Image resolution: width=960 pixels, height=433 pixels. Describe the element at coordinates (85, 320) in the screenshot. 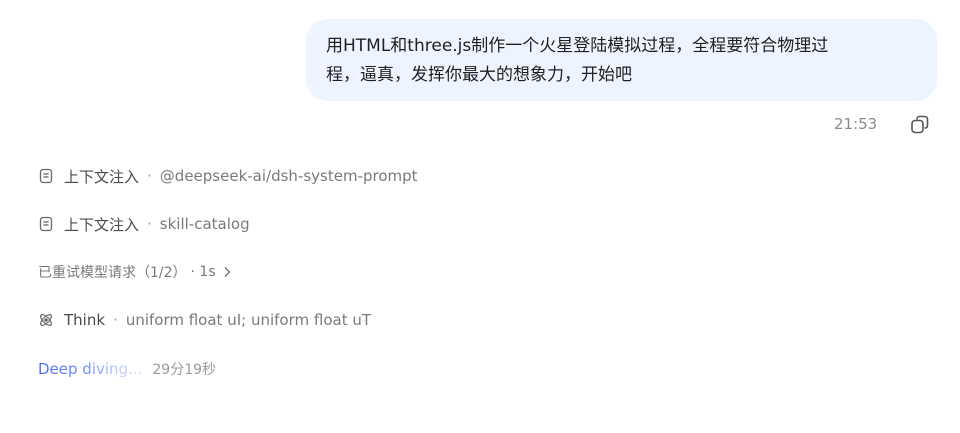

I see `step-label: Think` at that location.